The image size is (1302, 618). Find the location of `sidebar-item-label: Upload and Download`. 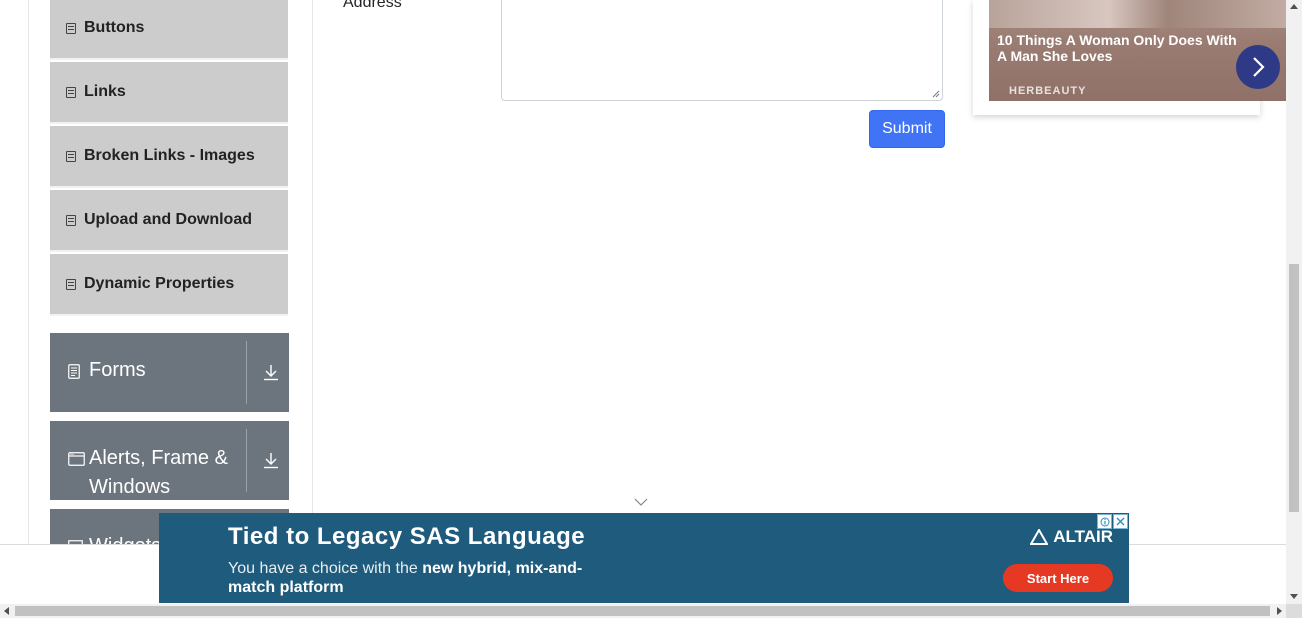

sidebar-item-label: Upload and Download is located at coordinates (168, 219).